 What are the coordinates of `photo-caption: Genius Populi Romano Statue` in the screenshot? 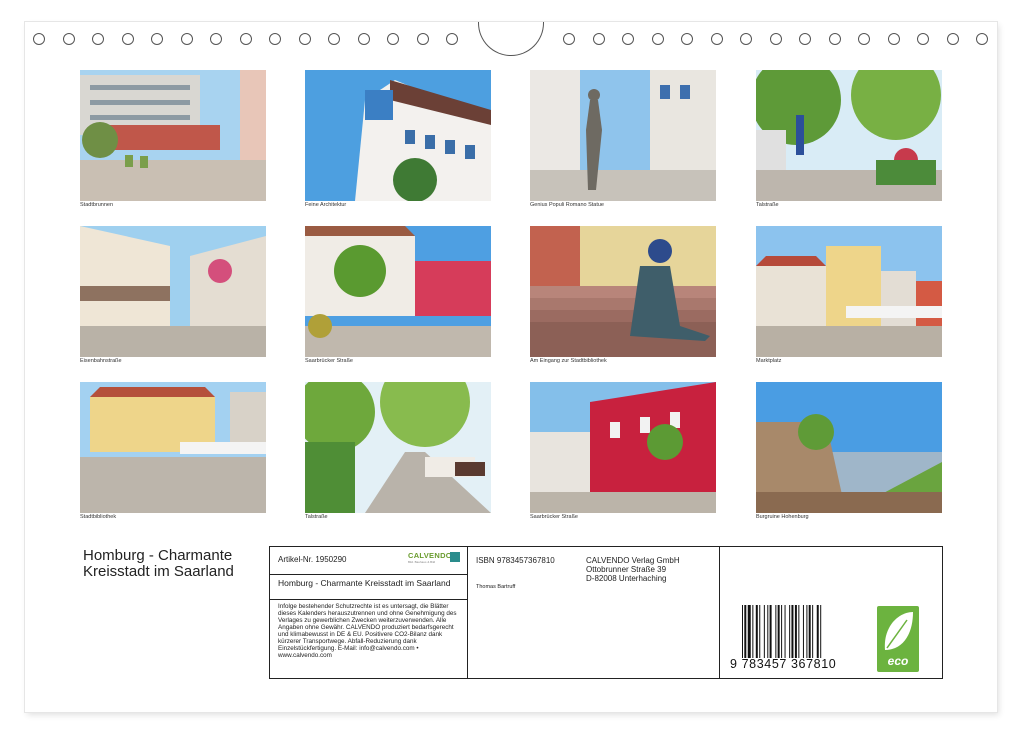 It's located at (567, 205).